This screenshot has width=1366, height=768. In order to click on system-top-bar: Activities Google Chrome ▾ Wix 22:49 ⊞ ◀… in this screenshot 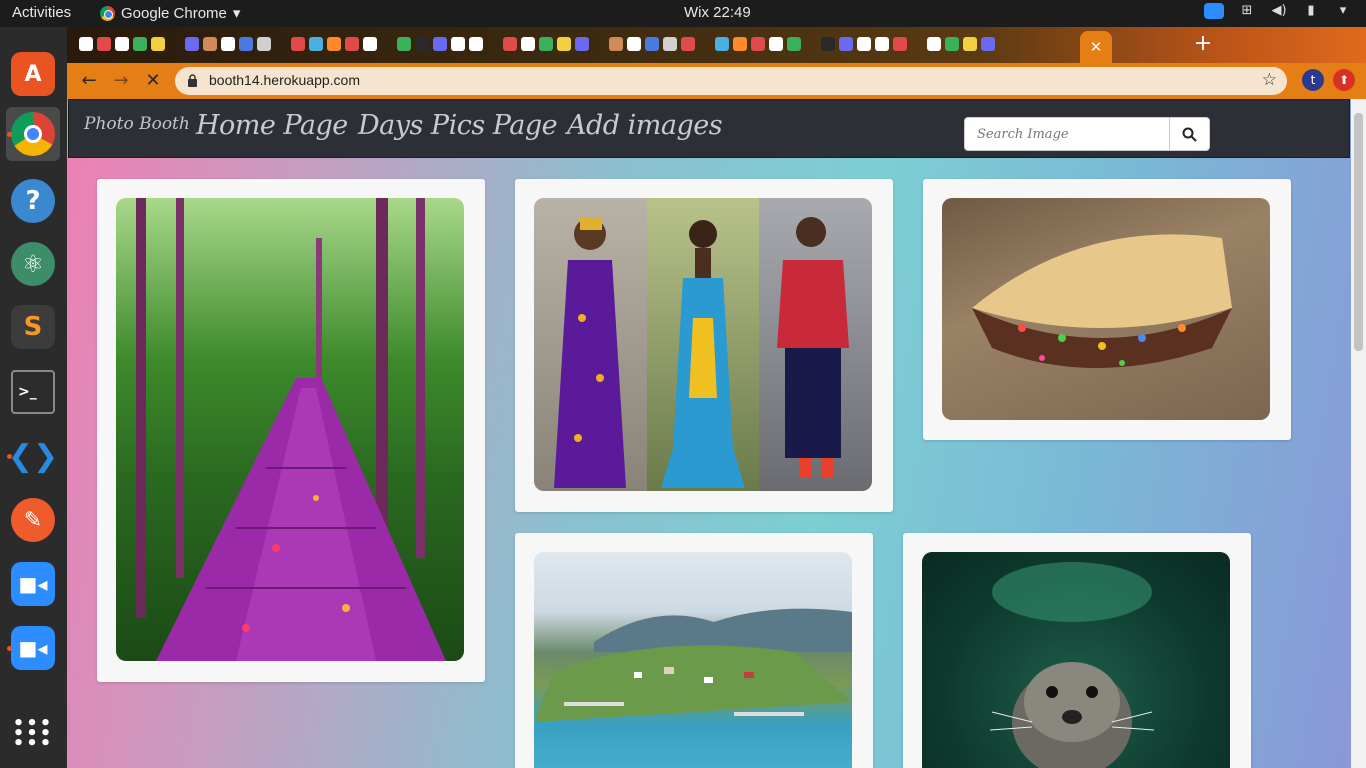, I will do `click(683, 13)`.